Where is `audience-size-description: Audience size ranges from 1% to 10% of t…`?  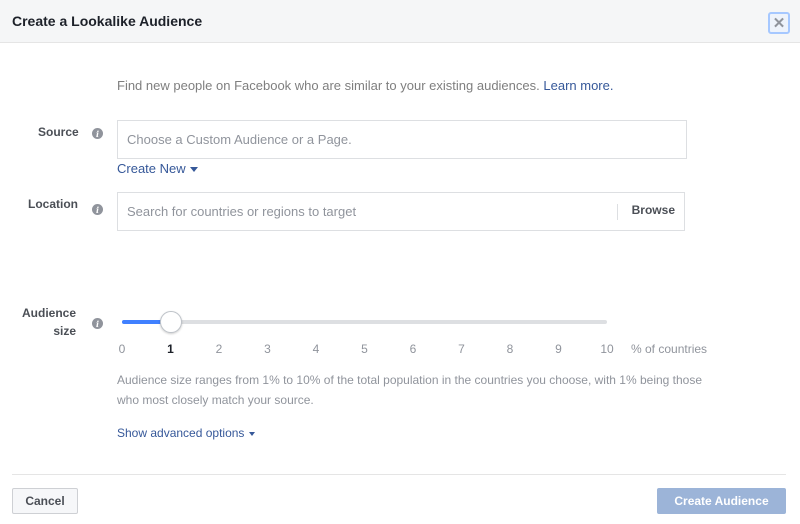
audience-size-description: Audience size ranges from 1% to 10% of t… is located at coordinates (410, 390).